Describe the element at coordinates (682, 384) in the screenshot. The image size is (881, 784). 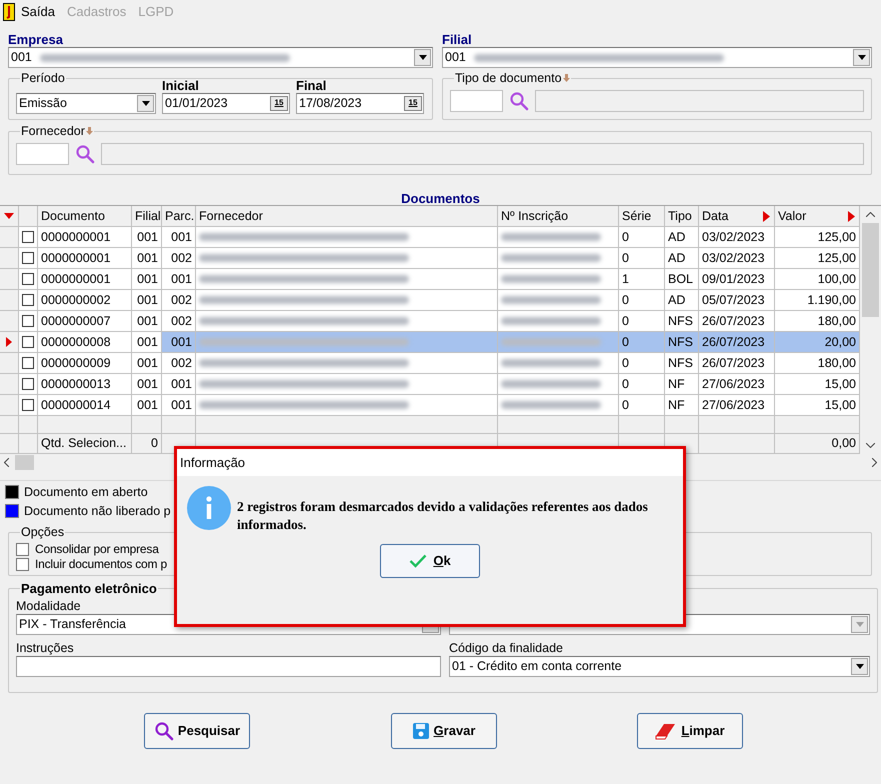
I see `table-cell: NF` at that location.